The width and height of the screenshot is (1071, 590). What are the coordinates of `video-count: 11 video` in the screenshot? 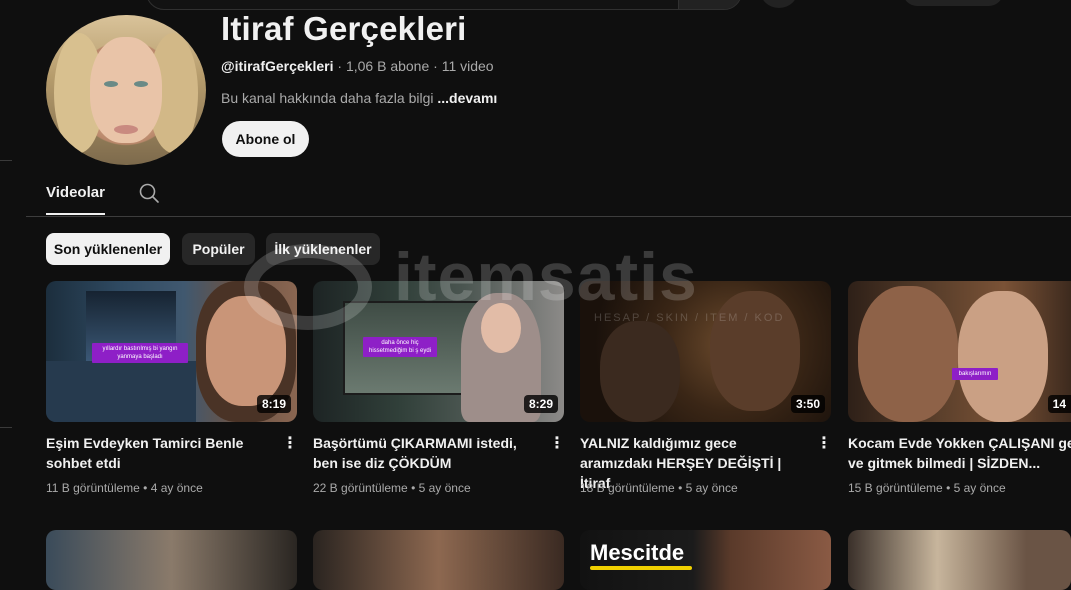 It's located at (467, 66).